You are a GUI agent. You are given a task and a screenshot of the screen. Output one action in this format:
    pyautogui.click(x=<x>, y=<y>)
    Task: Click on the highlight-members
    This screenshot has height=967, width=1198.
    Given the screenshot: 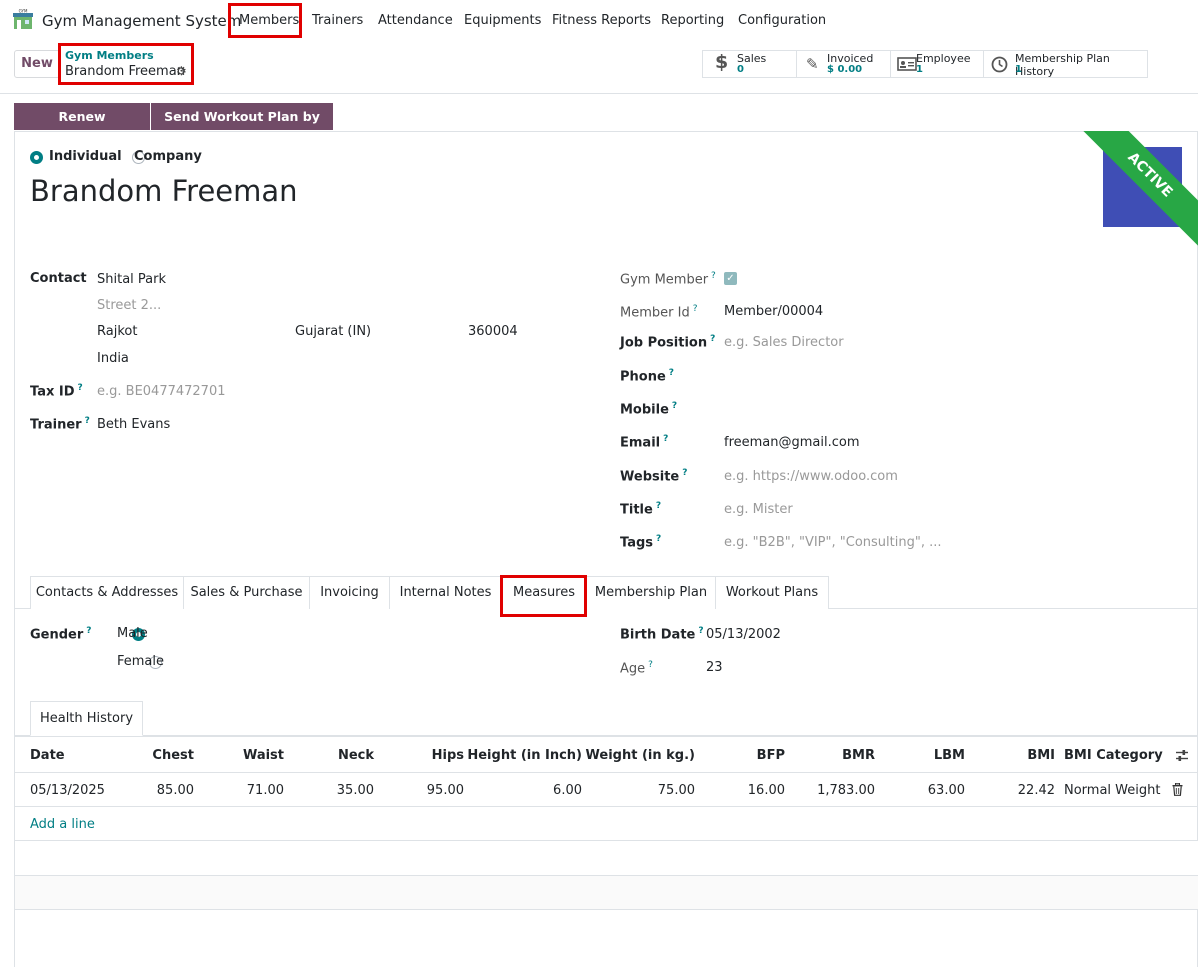 What is the action you would take?
    pyautogui.click(x=265, y=20)
    